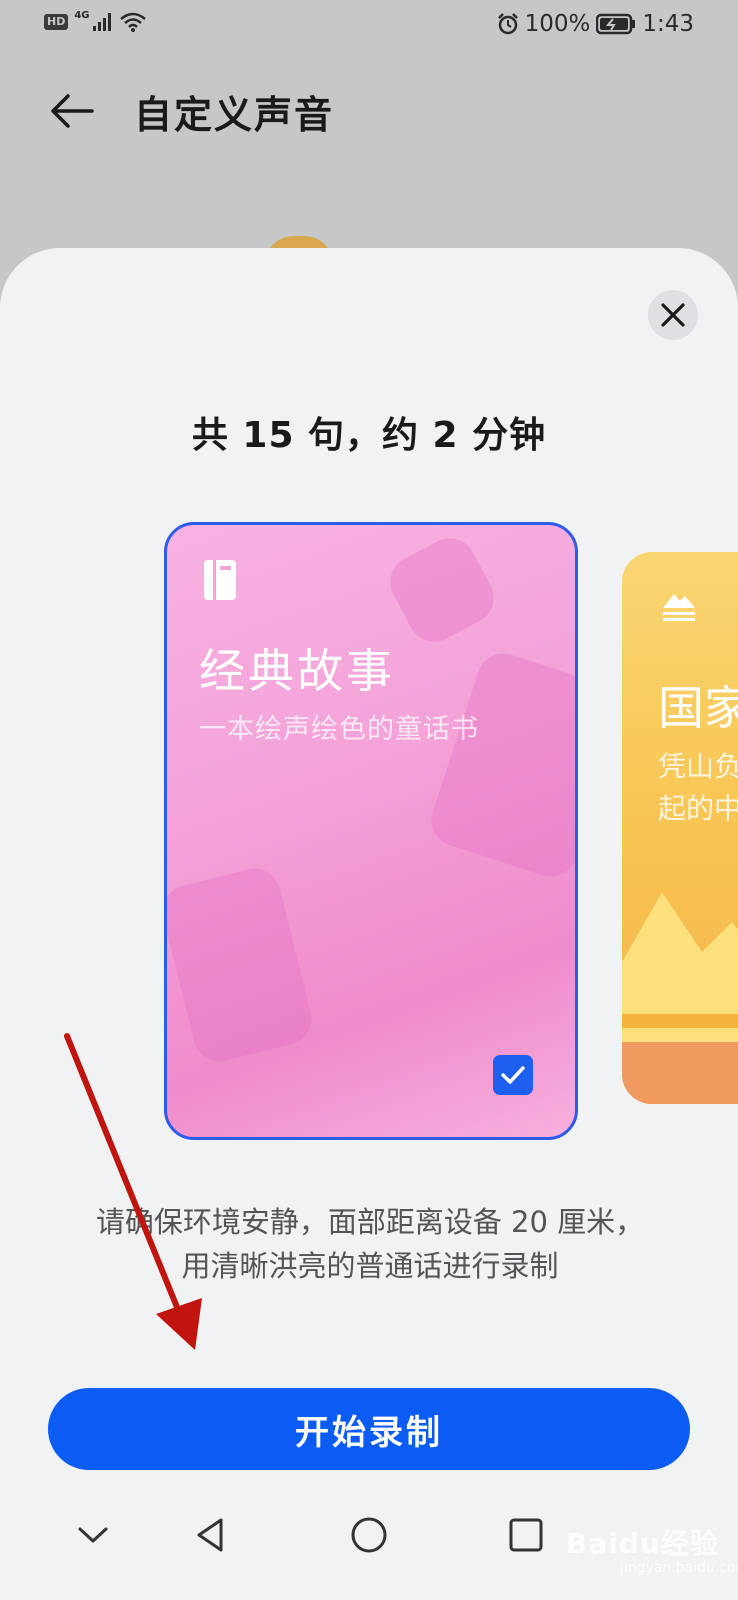 This screenshot has height=1600, width=738. I want to click on book-icon, so click(220, 580).